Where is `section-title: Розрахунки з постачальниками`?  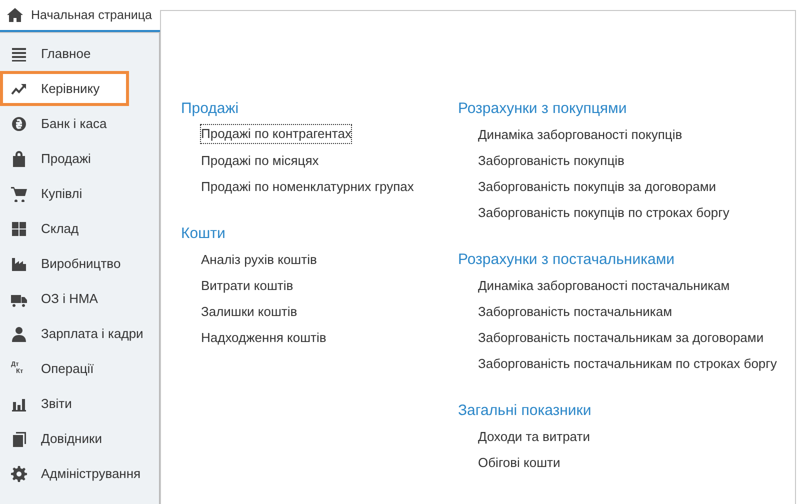 section-title: Розрахунки з постачальниками is located at coordinates (566, 259).